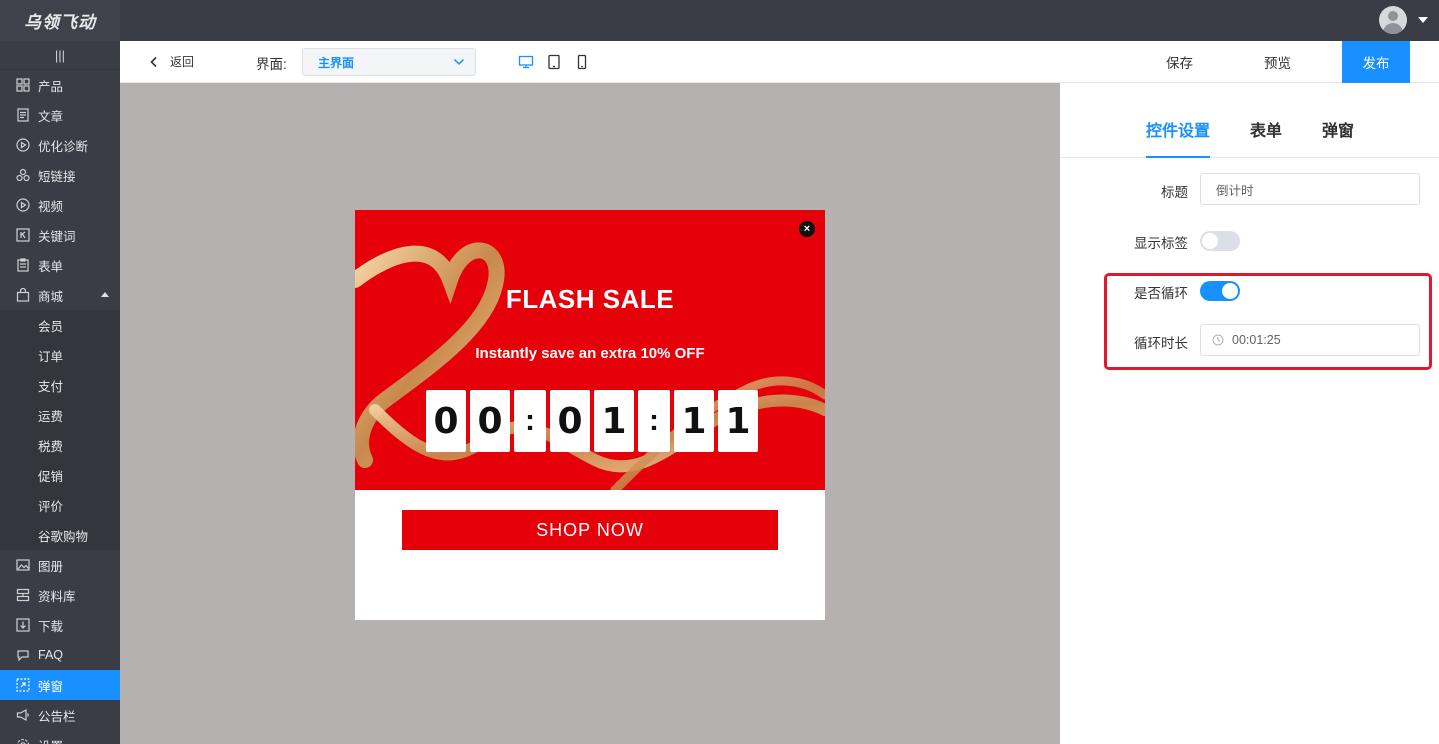  I want to click on shop-now-button: SHOP NOW, so click(590, 530).